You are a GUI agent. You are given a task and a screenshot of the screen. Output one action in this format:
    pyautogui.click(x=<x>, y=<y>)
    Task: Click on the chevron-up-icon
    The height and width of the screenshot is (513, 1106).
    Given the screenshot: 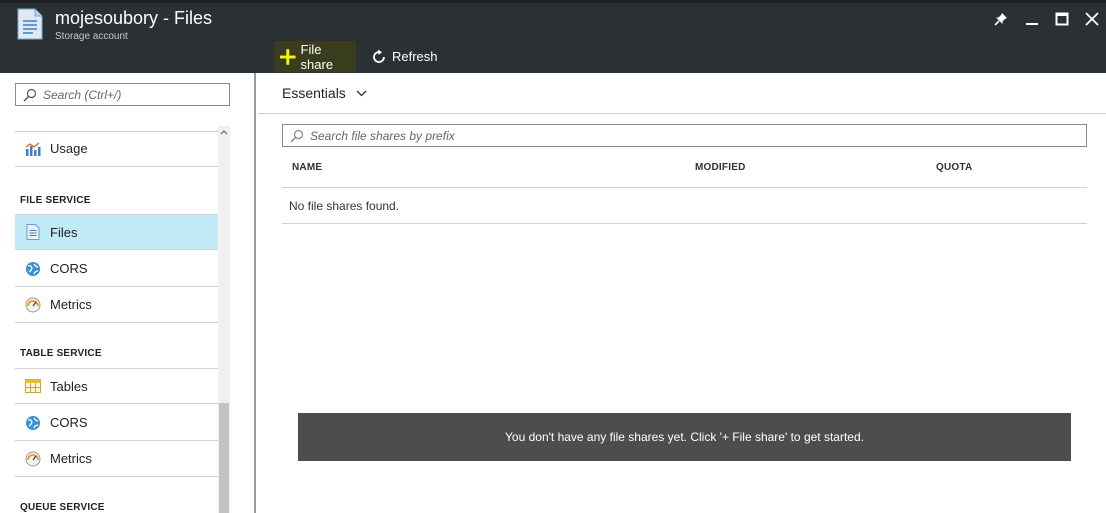 What is the action you would take?
    pyautogui.click(x=224, y=132)
    